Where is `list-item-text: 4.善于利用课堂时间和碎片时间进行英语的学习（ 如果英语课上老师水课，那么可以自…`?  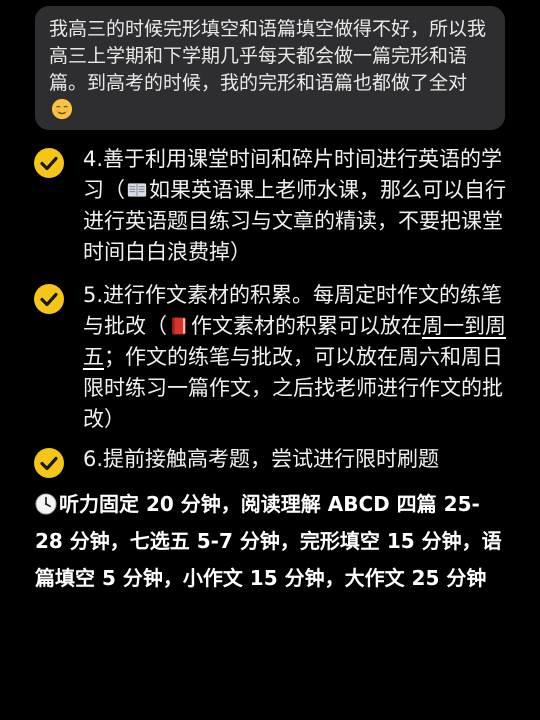
list-item-text: 4.善于利用课堂时间和碎片时间进行英语的学习（ 如果英语课上老师水课，那么可以自… is located at coordinates (295, 206).